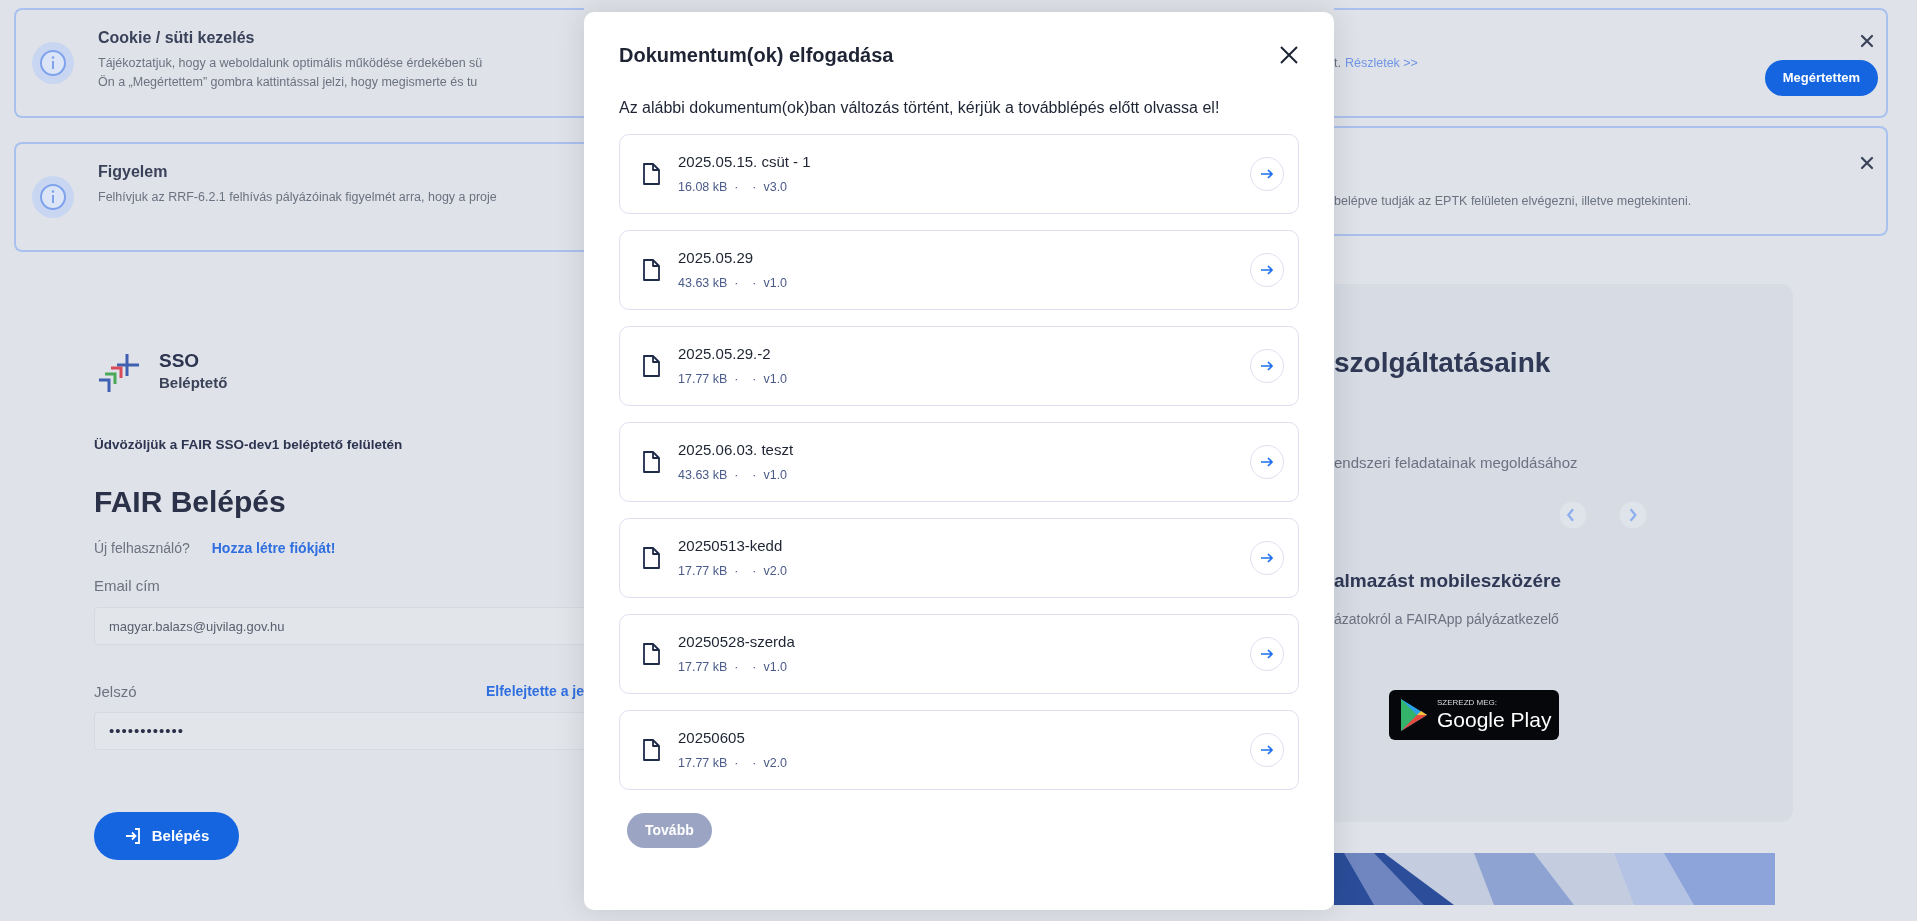 The height and width of the screenshot is (921, 1917). What do you see at coordinates (1467, 703) in the screenshot?
I see `badge-small-text: SZEREZD MEG:` at bounding box center [1467, 703].